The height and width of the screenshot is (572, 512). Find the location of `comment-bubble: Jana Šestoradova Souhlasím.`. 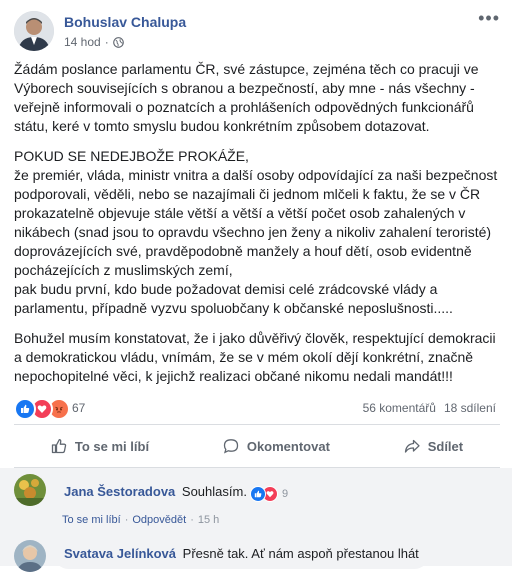

comment-bubble: Jana Šestoradova Souhlasím. is located at coordinates (155, 490).